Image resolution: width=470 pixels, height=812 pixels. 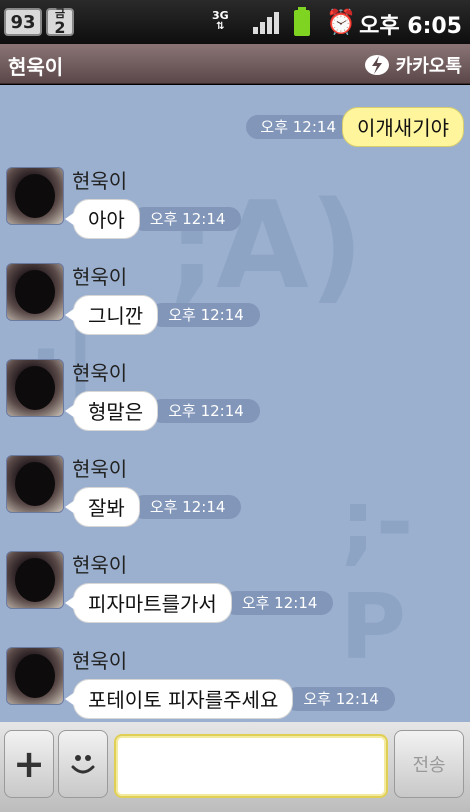 I want to click on sent-message: 오후 12:14 이개새기야, so click(x=355, y=127).